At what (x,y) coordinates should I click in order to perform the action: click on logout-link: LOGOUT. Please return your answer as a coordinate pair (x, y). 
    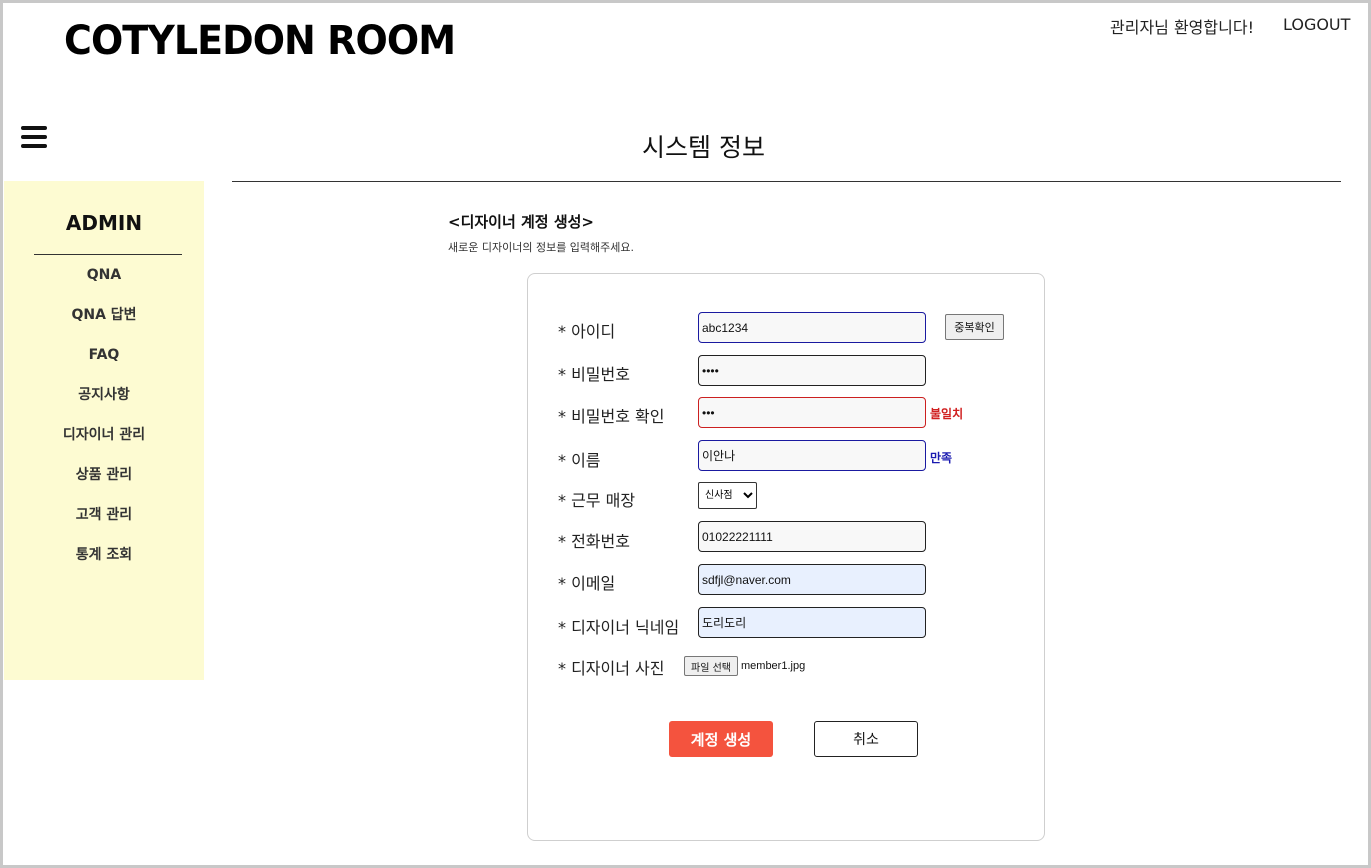
    Looking at the image, I should click on (1316, 24).